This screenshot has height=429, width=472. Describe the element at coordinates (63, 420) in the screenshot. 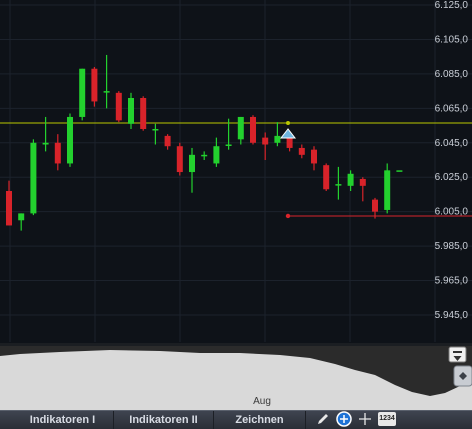

I see `tab-indikatoren-1: Indikatoren I` at that location.